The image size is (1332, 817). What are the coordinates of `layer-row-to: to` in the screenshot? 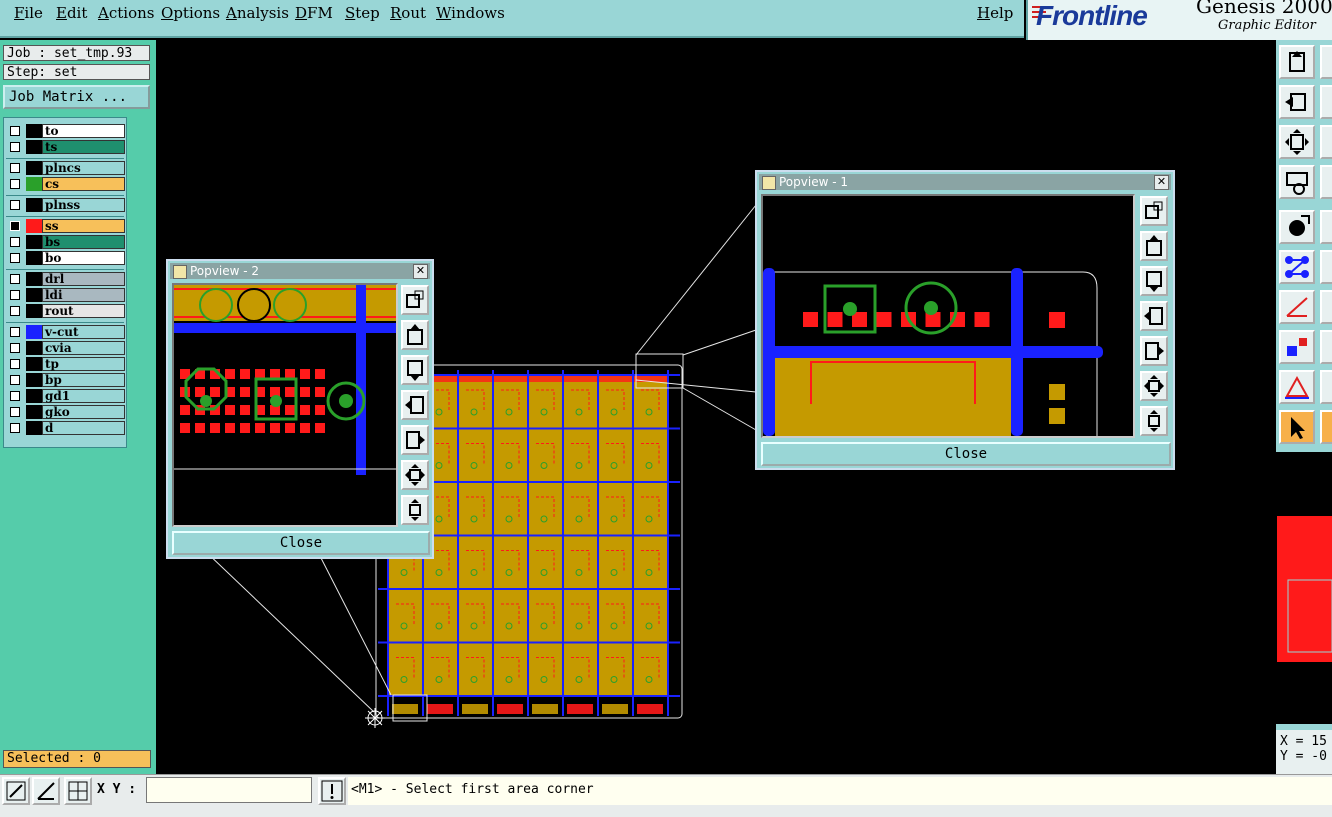 It's located at (66, 131).